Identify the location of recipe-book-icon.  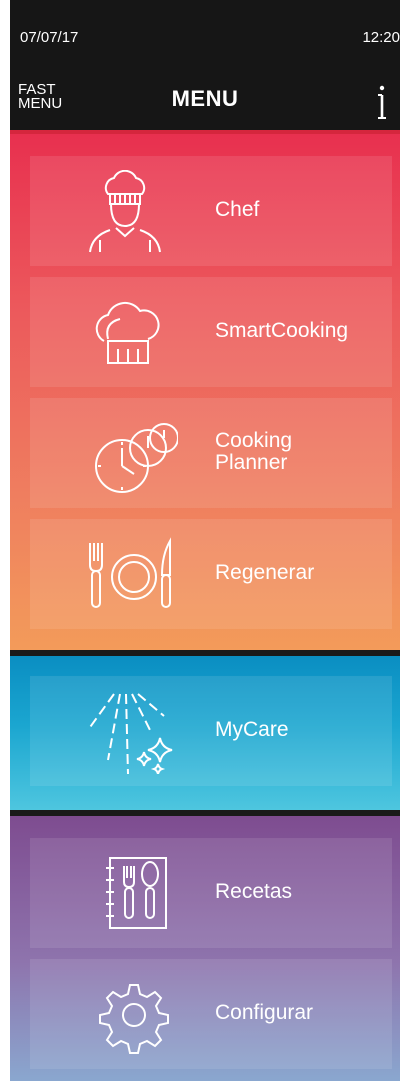
(136, 893).